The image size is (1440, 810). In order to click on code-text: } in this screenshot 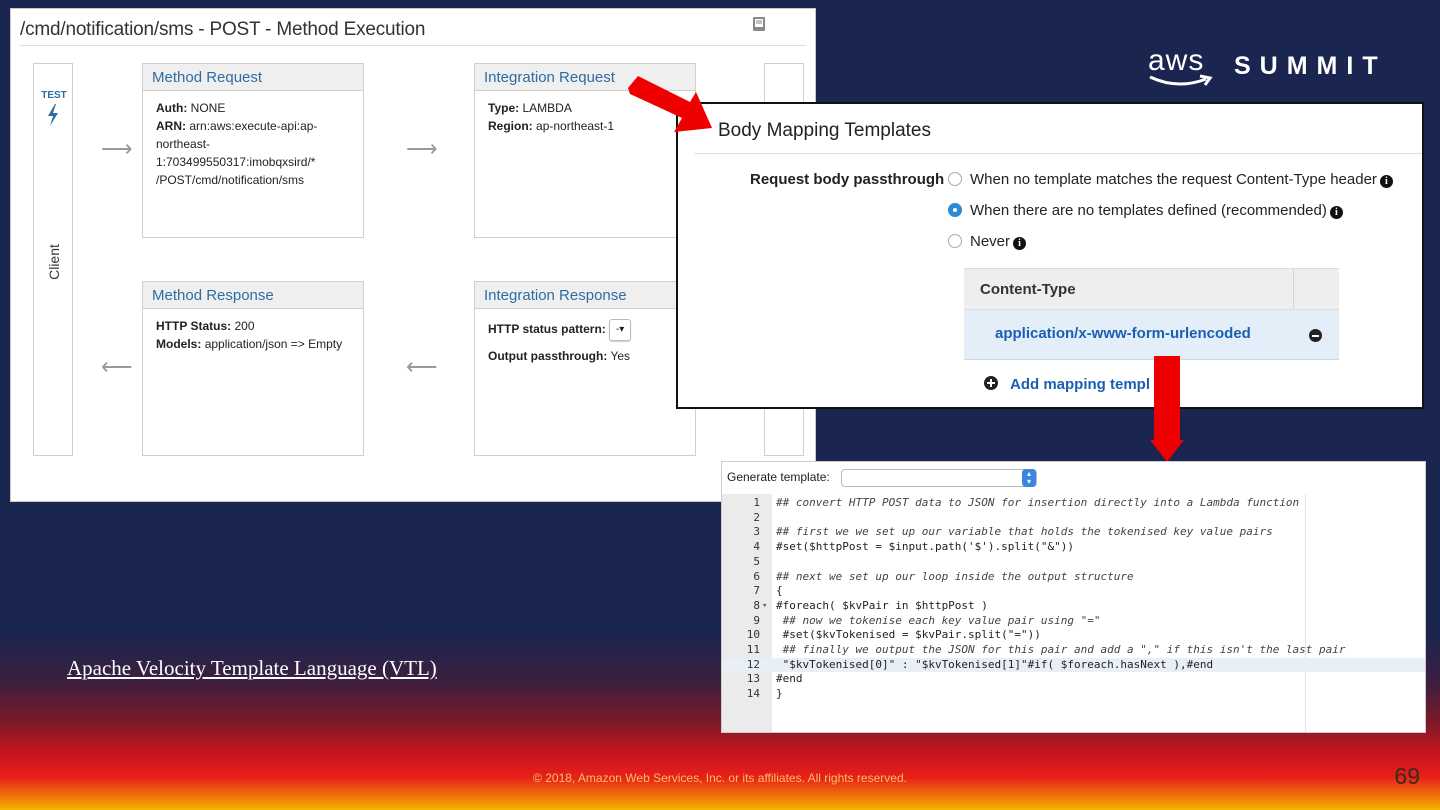, I will do `click(779, 694)`.